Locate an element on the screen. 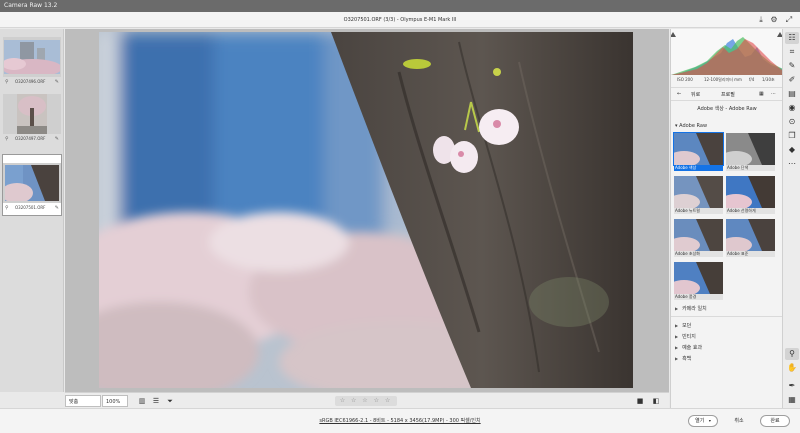 The image size is (800, 433). camera-info: ISO 200 12-100밀리미터 mm f/4 1/30초 is located at coordinates (727, 80).